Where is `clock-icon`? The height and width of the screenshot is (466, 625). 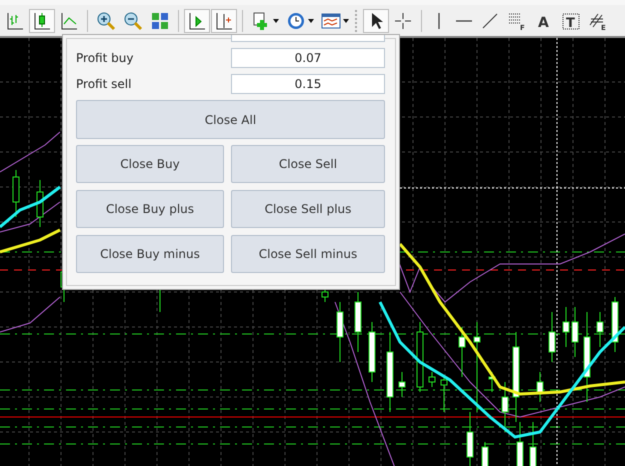 clock-icon is located at coordinates (296, 20).